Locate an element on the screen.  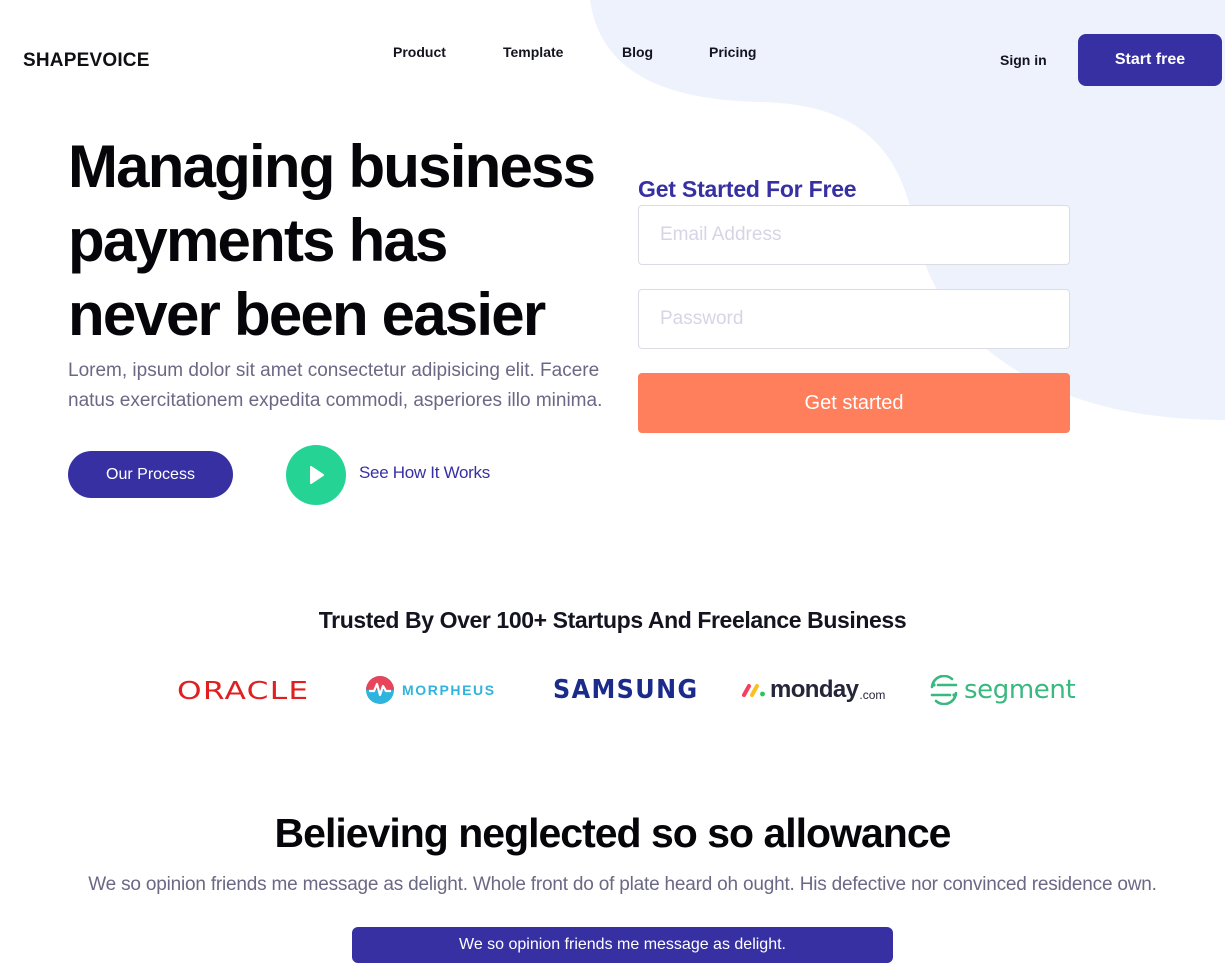
morpheus-wordmark: MORPHEUS is located at coordinates (449, 690).